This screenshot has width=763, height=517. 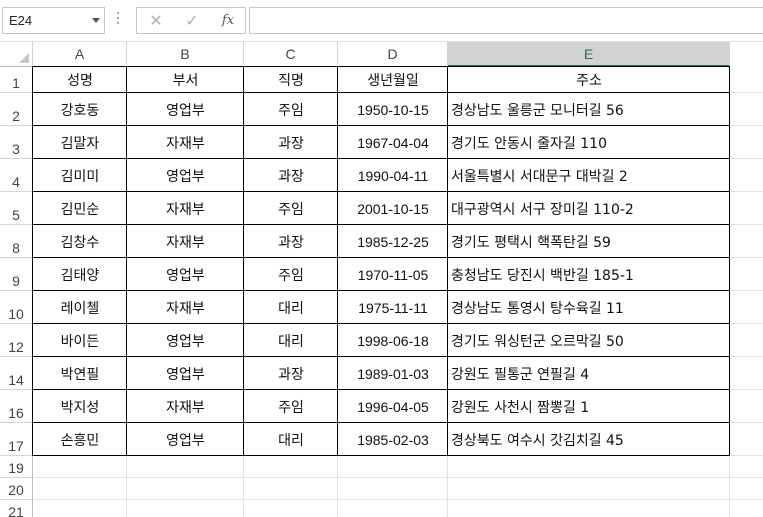 I want to click on cell-name: 박연필, so click(x=80, y=373).